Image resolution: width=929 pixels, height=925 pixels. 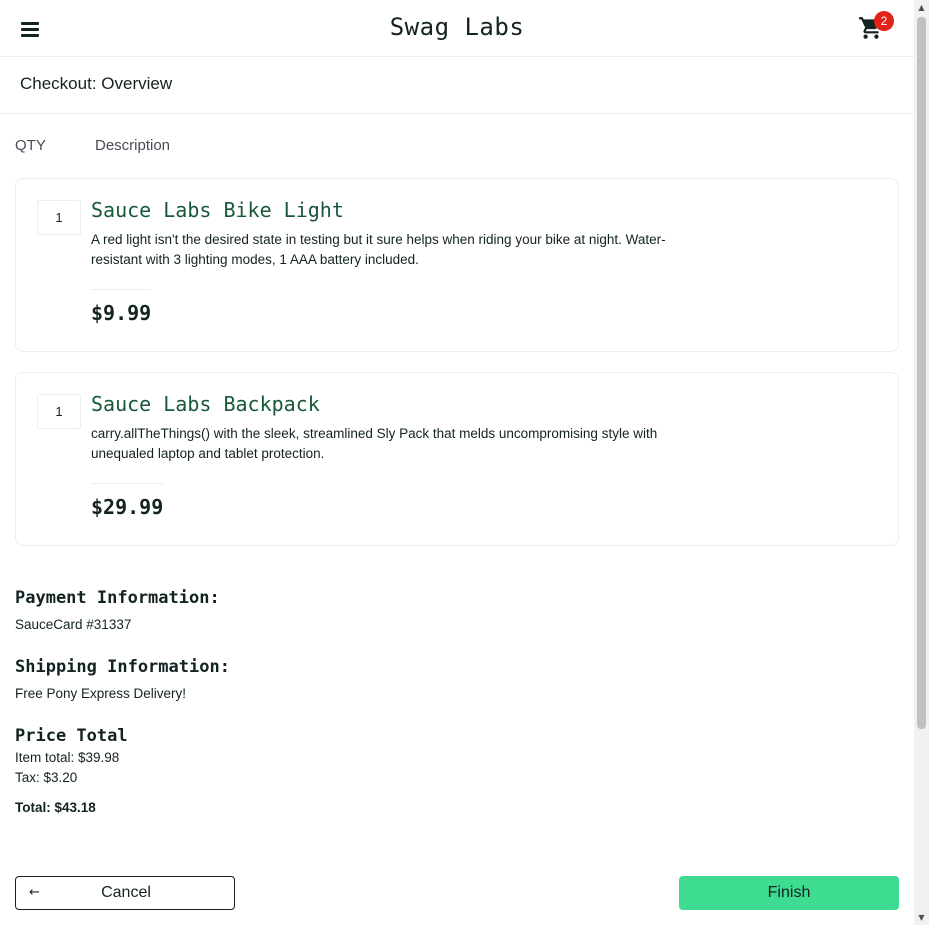 I want to click on page-title: Checkout: Overview, so click(x=96, y=83).